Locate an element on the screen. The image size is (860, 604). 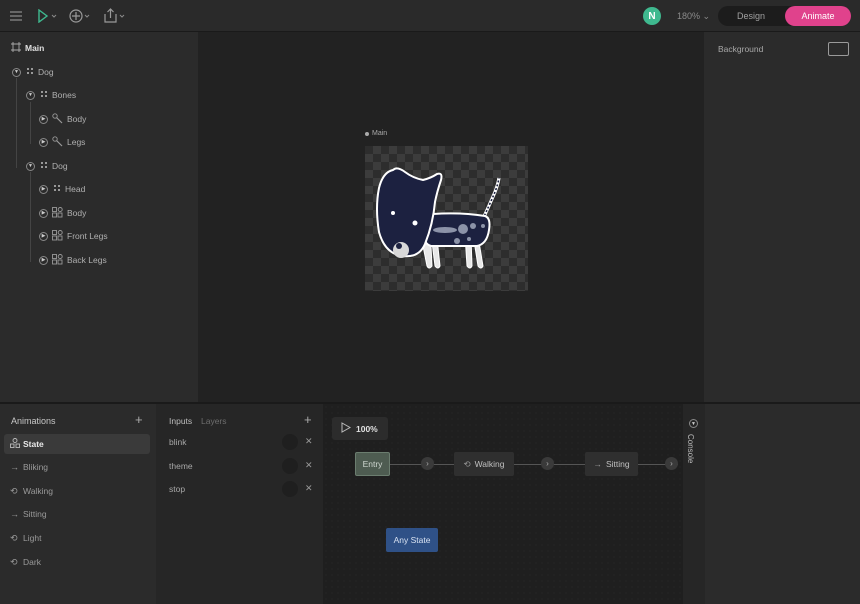
artboard-label: Main is located at coordinates (376, 133).